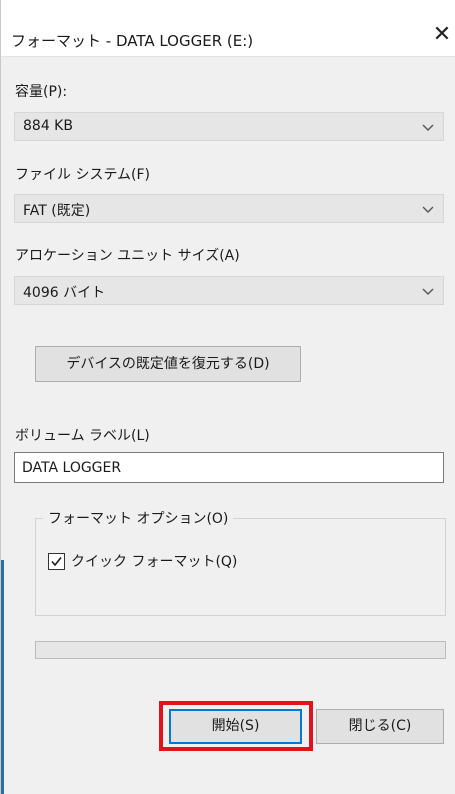 The height and width of the screenshot is (794, 455). What do you see at coordinates (82, 436) in the screenshot?
I see `volume-label-label: ボリューム ラベル(L)` at bounding box center [82, 436].